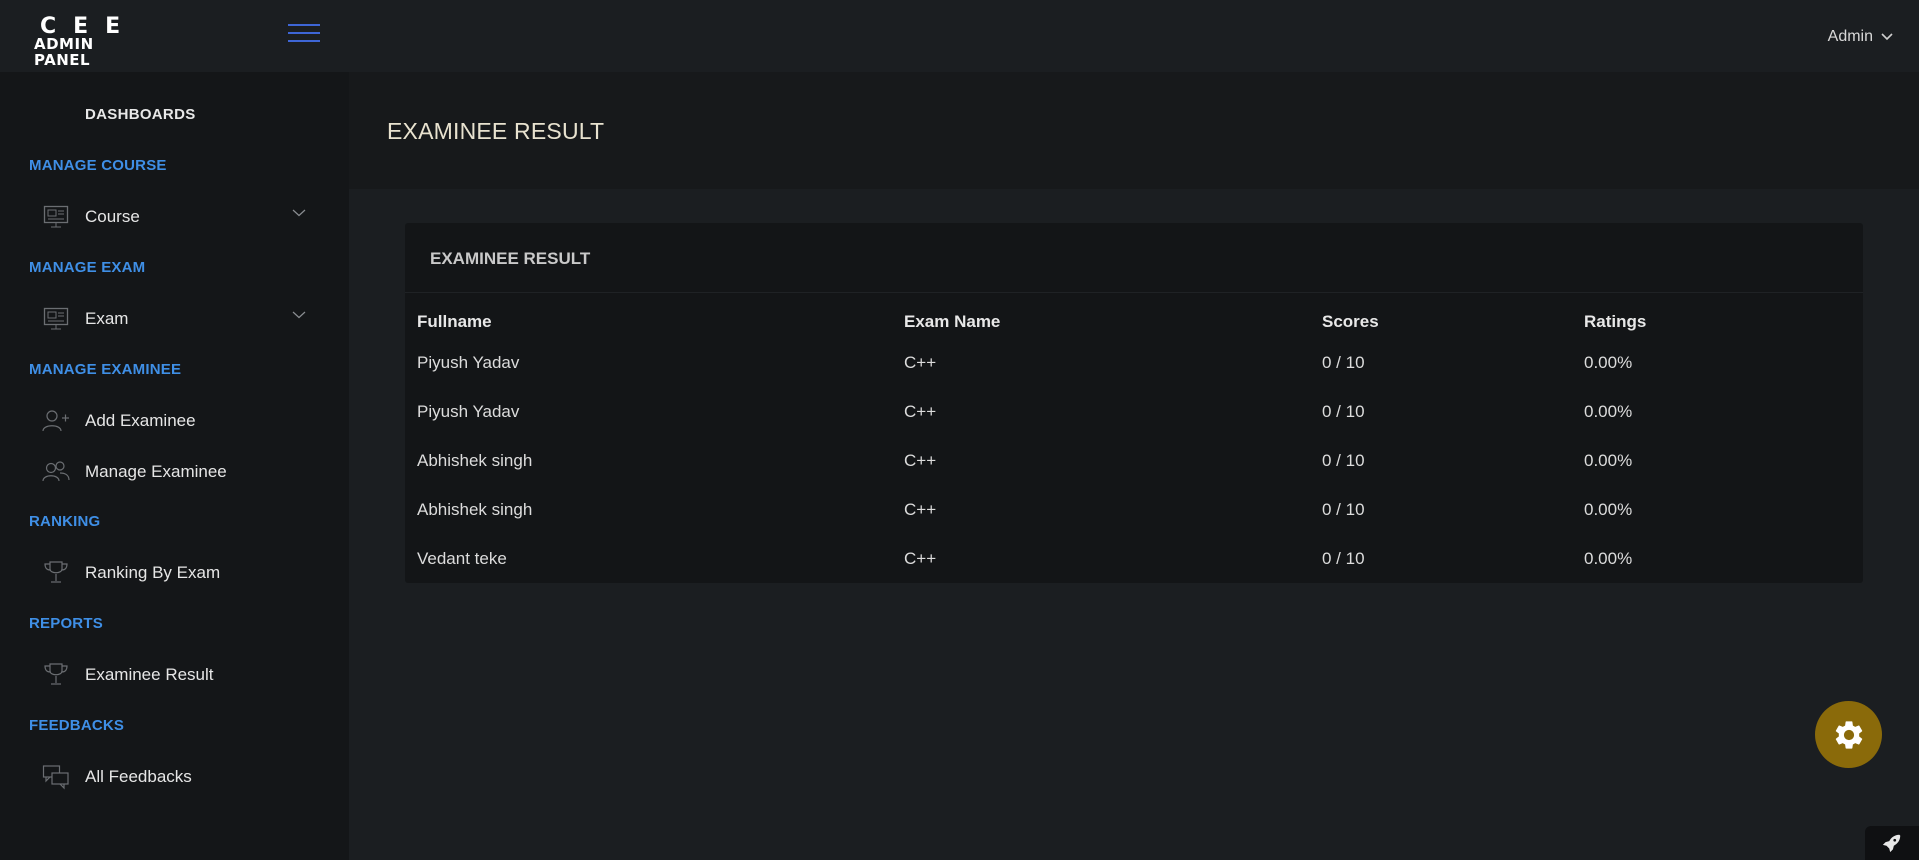 The width and height of the screenshot is (1919, 860). I want to click on page-title: EXAMINEE RESULT, so click(496, 131).